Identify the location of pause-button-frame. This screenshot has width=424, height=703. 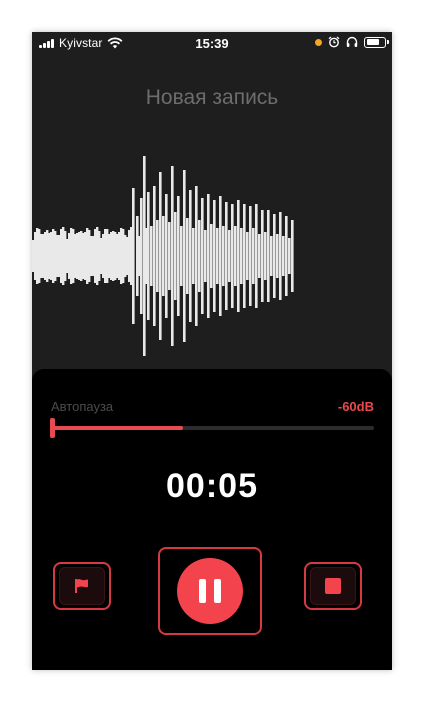
(210, 591).